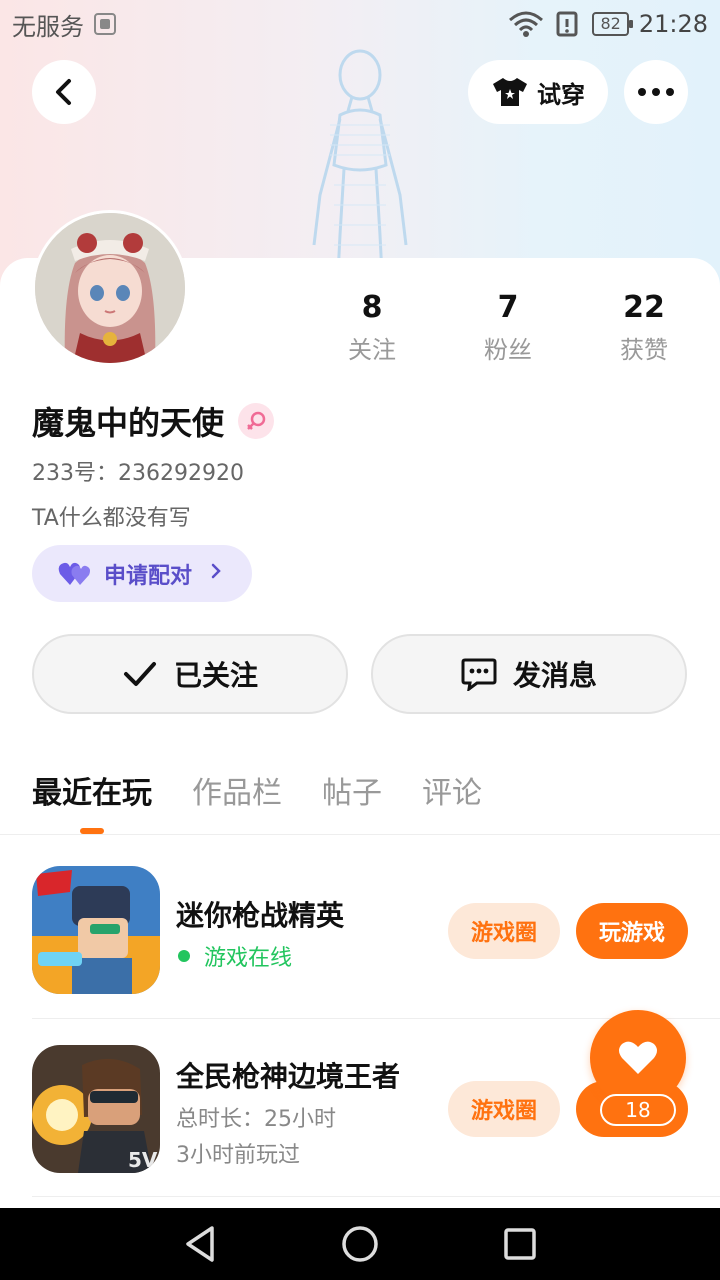  Describe the element at coordinates (376, 1196) in the screenshot. I see `list-divider` at that location.